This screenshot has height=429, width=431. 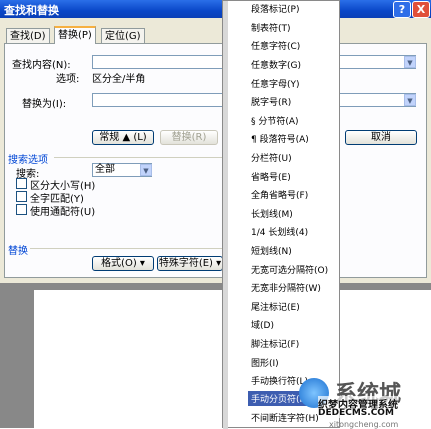 What do you see at coordinates (275, 120) in the screenshot?
I see `menu-item: § 分节符(A)` at bounding box center [275, 120].